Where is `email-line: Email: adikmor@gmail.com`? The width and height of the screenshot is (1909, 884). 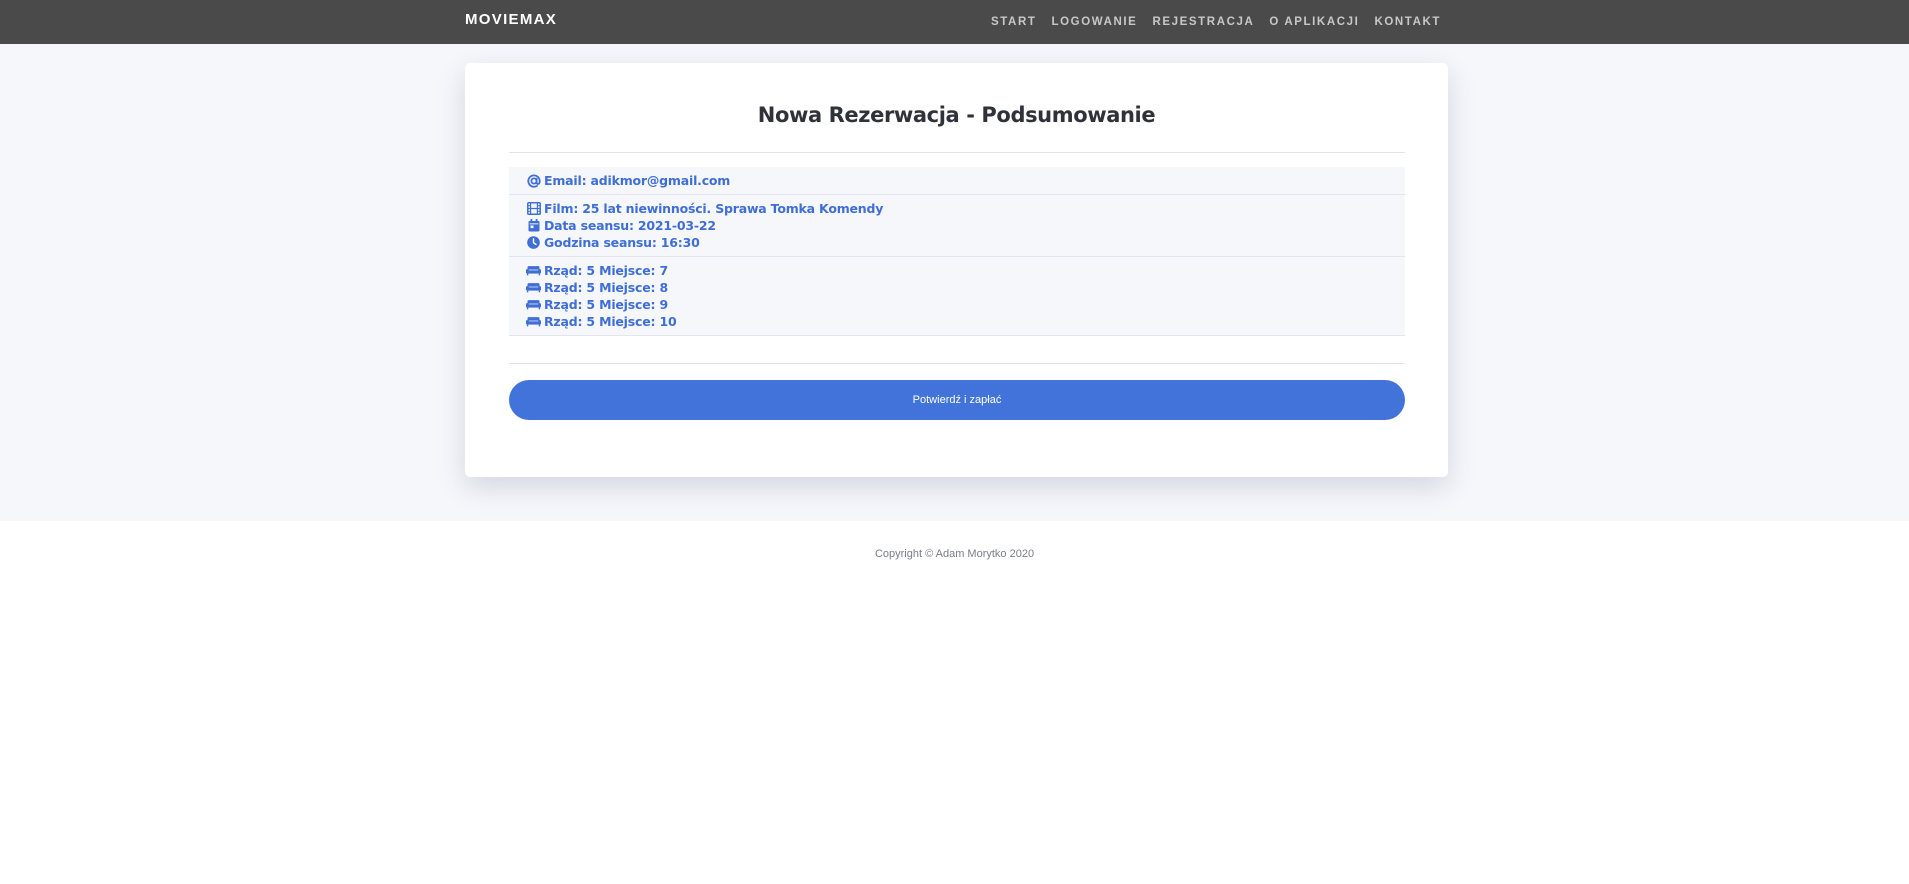 email-line: Email: adikmor@gmail.com is located at coordinates (957, 180).